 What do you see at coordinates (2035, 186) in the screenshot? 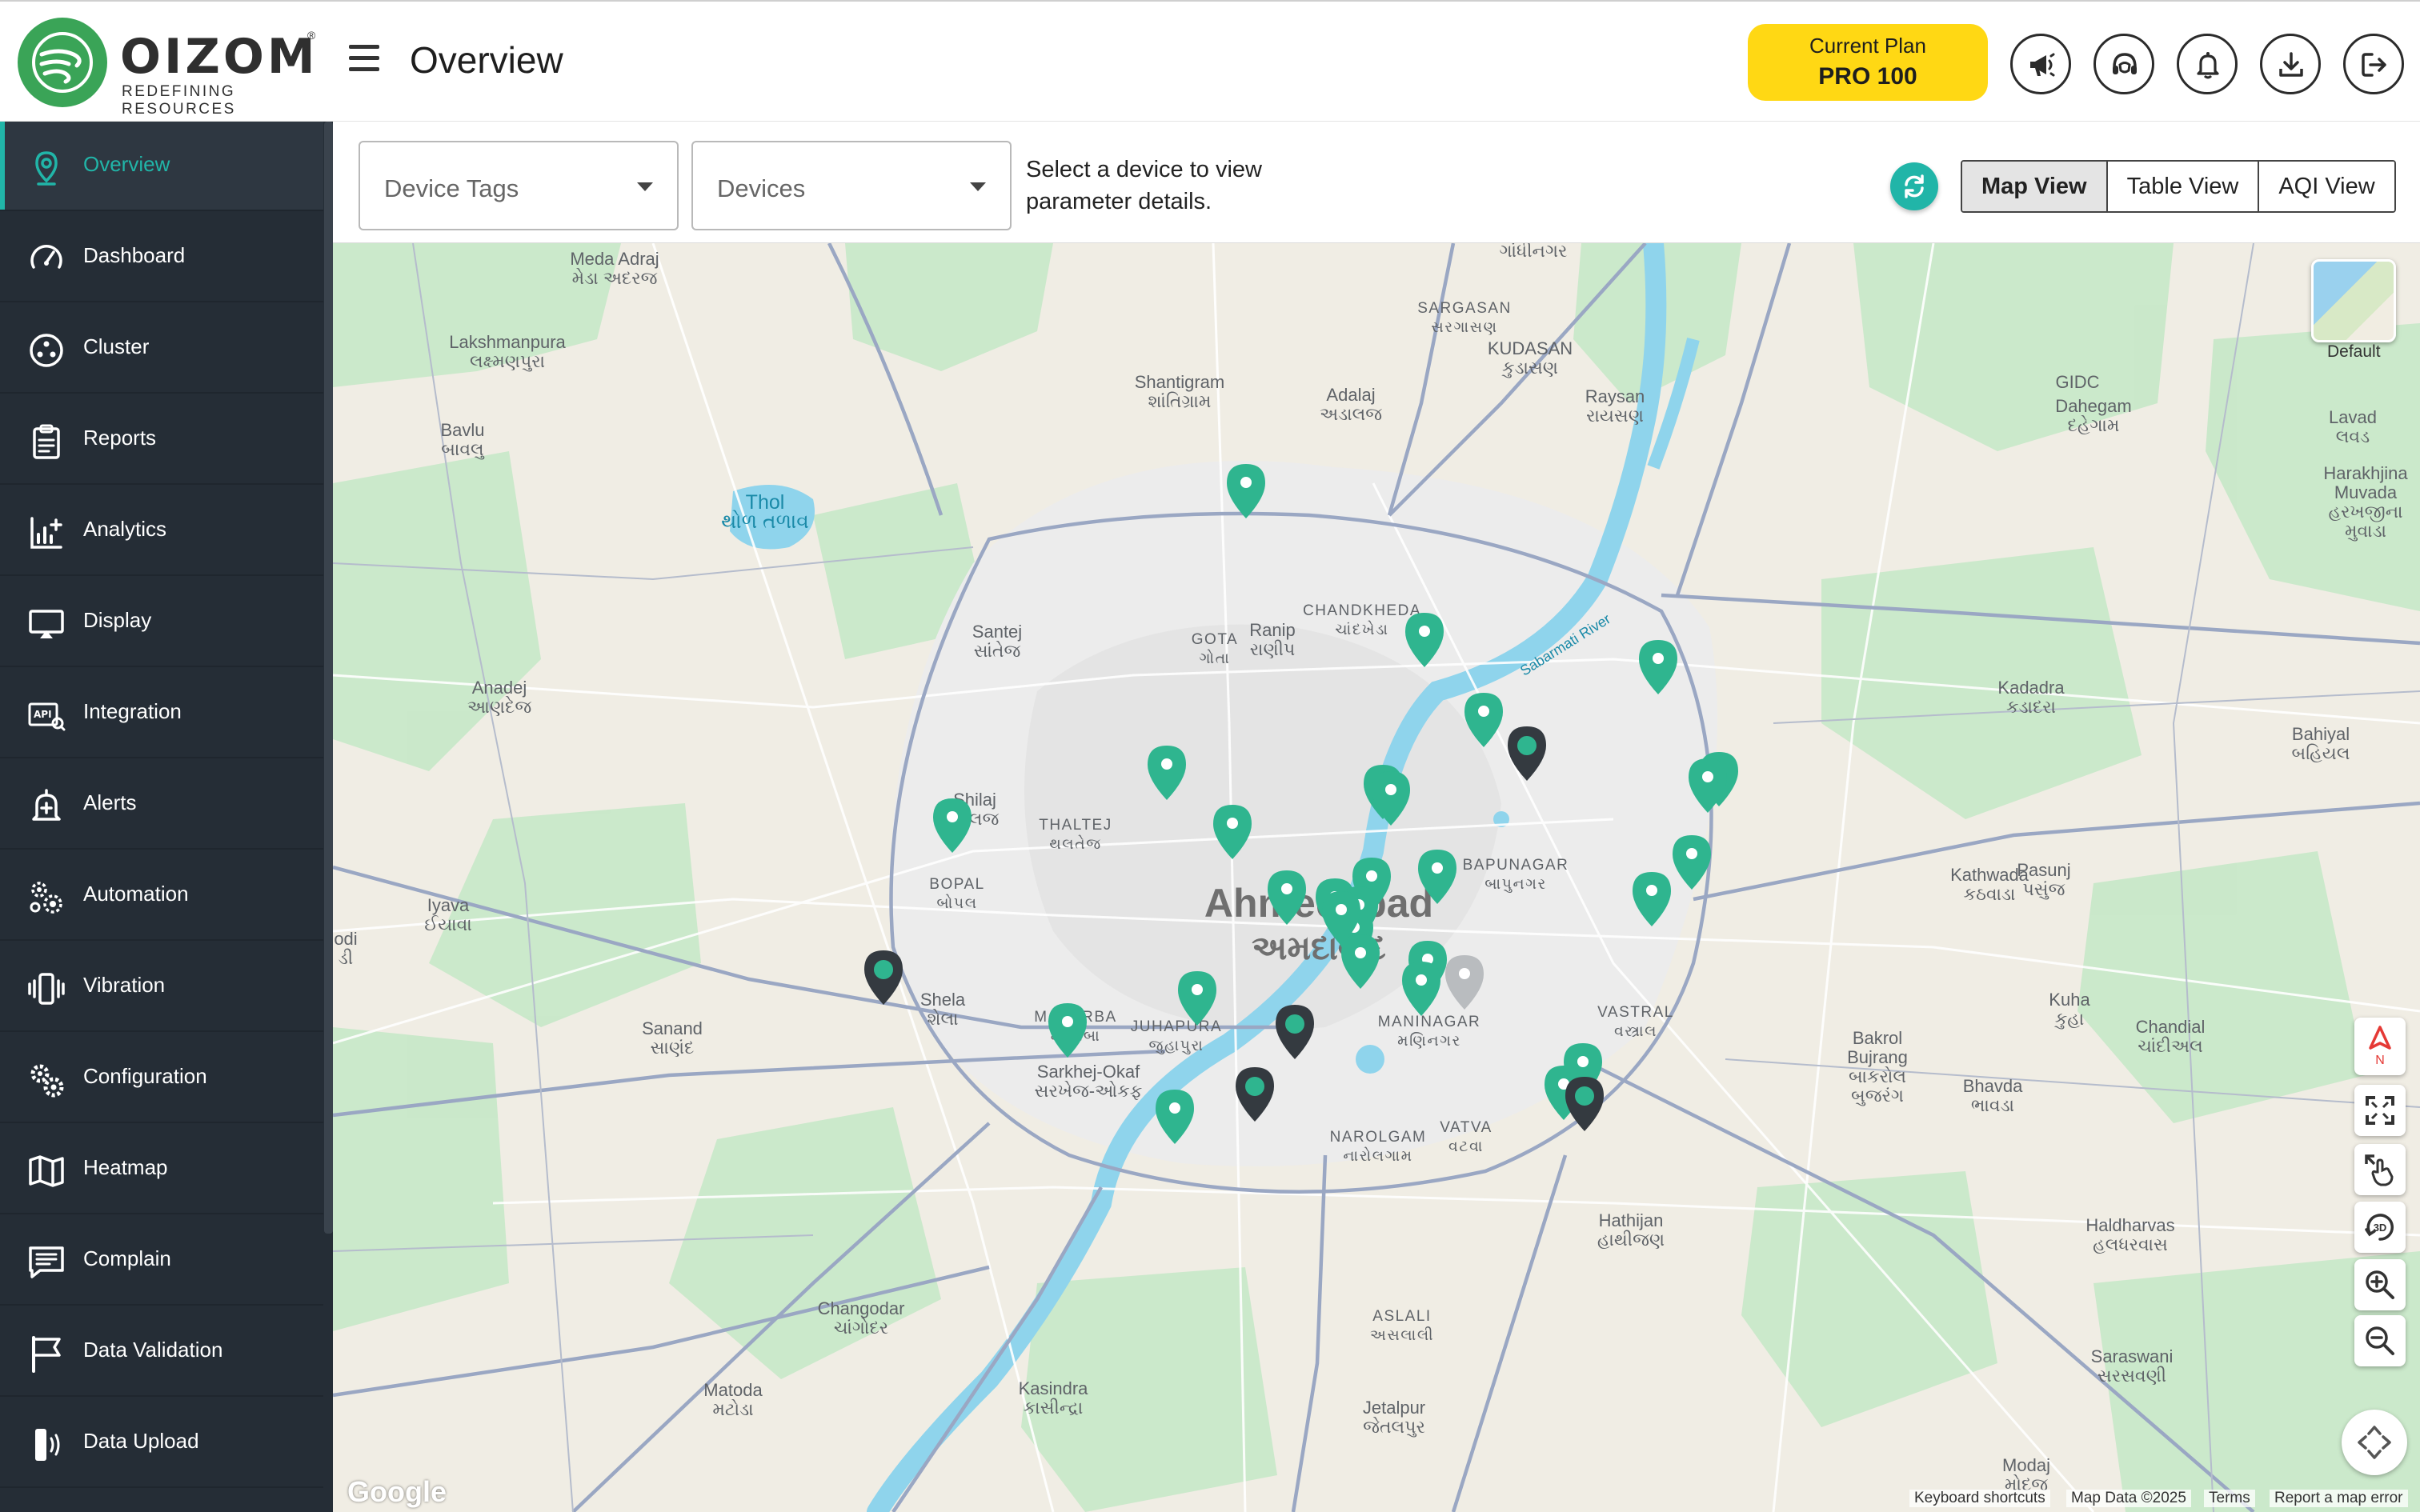
I see `map-view-button: Map View` at bounding box center [2035, 186].